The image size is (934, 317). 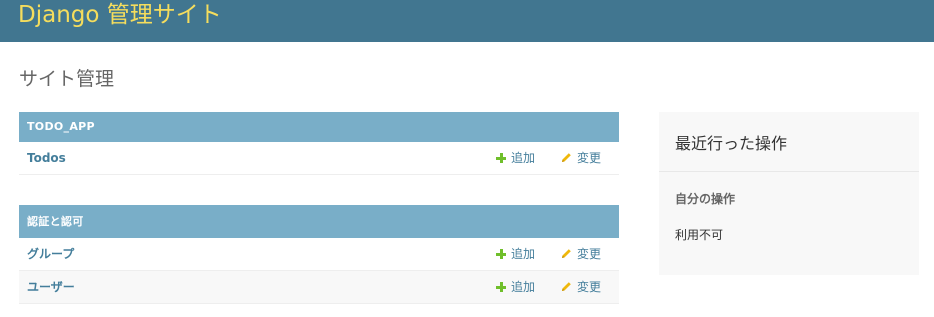 I want to click on change-todos-link: 変更, so click(x=581, y=158).